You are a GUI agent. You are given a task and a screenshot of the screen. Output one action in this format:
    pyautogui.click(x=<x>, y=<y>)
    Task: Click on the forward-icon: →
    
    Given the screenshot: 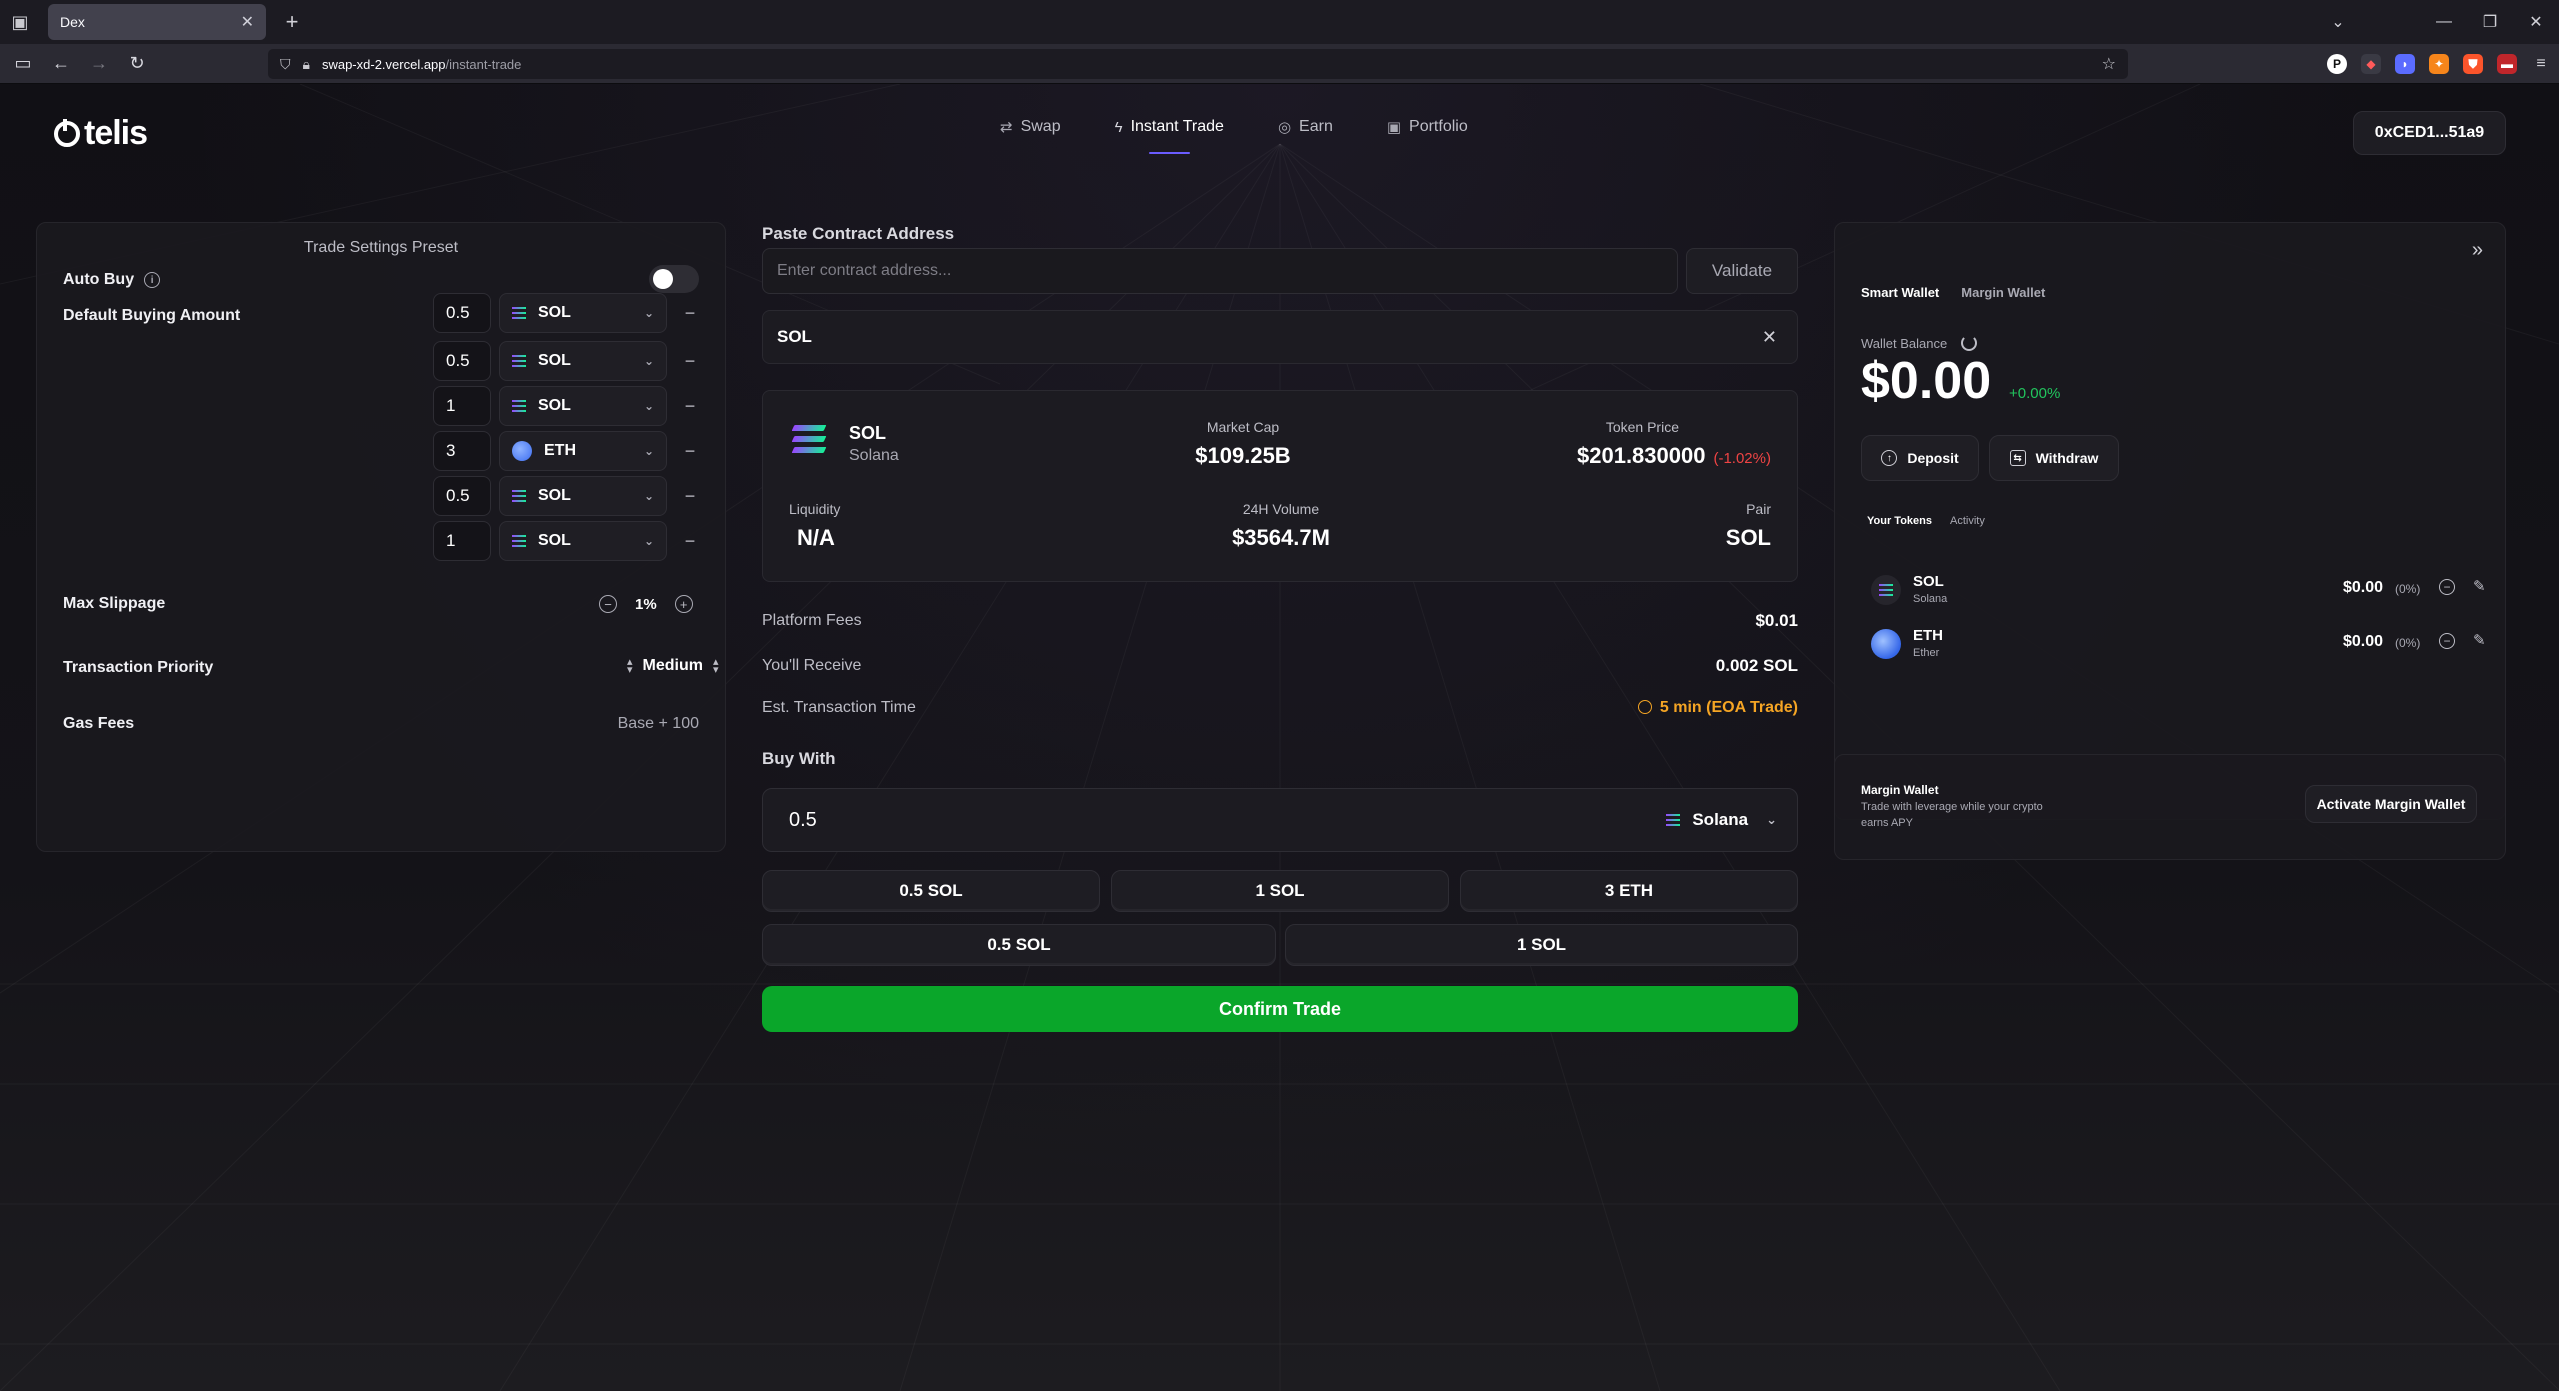 What is the action you would take?
    pyautogui.click(x=99, y=64)
    